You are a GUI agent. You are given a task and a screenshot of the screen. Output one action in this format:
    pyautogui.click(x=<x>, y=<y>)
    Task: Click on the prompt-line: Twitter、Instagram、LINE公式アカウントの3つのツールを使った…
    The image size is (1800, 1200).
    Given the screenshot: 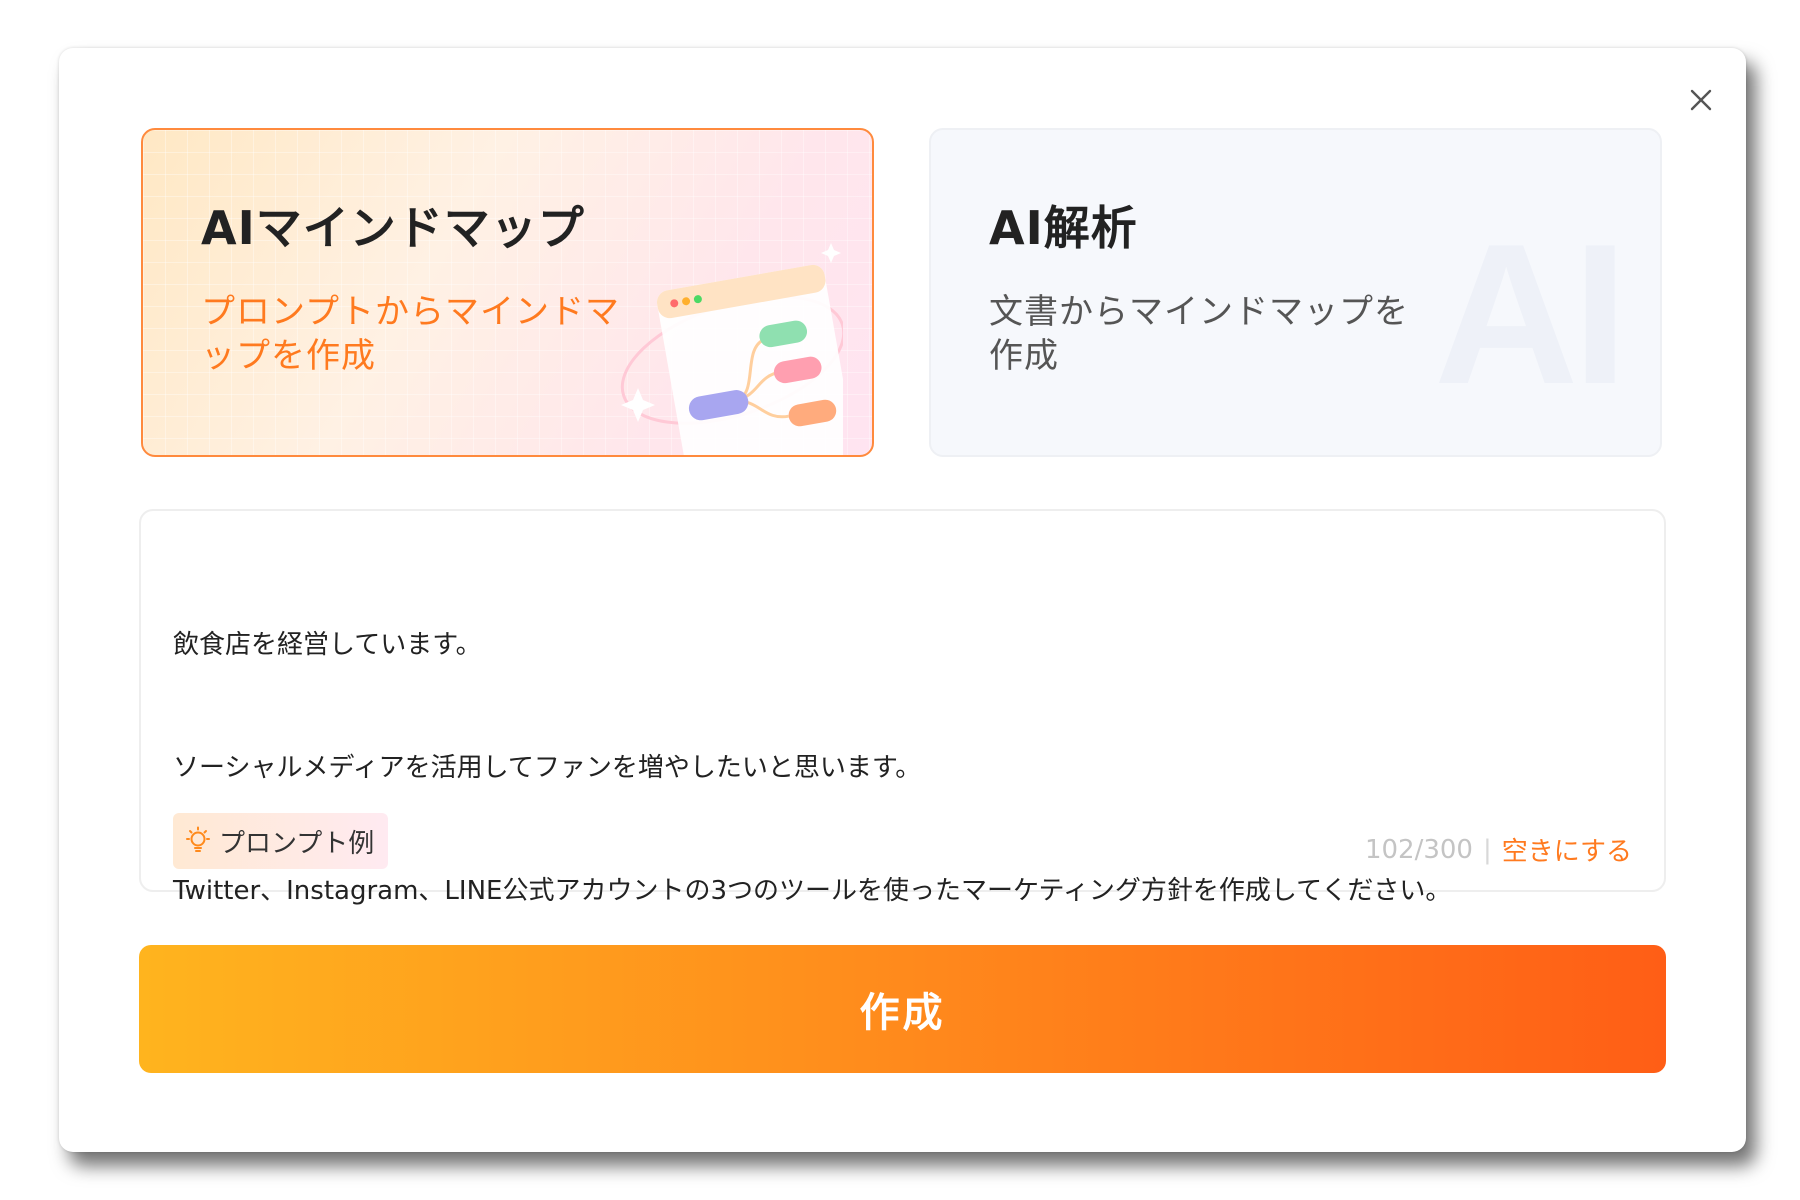 What is the action you would take?
    pyautogui.click(x=812, y=891)
    